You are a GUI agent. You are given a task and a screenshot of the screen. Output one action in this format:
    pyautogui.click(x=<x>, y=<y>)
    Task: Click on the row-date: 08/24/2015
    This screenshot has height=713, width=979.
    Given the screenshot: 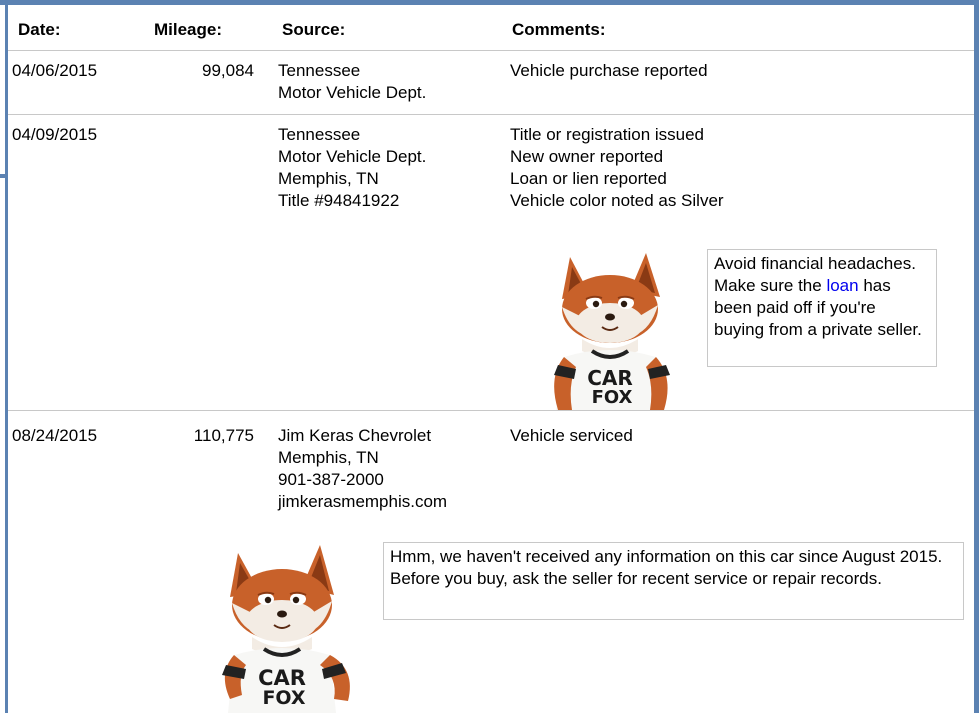 What is the action you would take?
    pyautogui.click(x=55, y=435)
    